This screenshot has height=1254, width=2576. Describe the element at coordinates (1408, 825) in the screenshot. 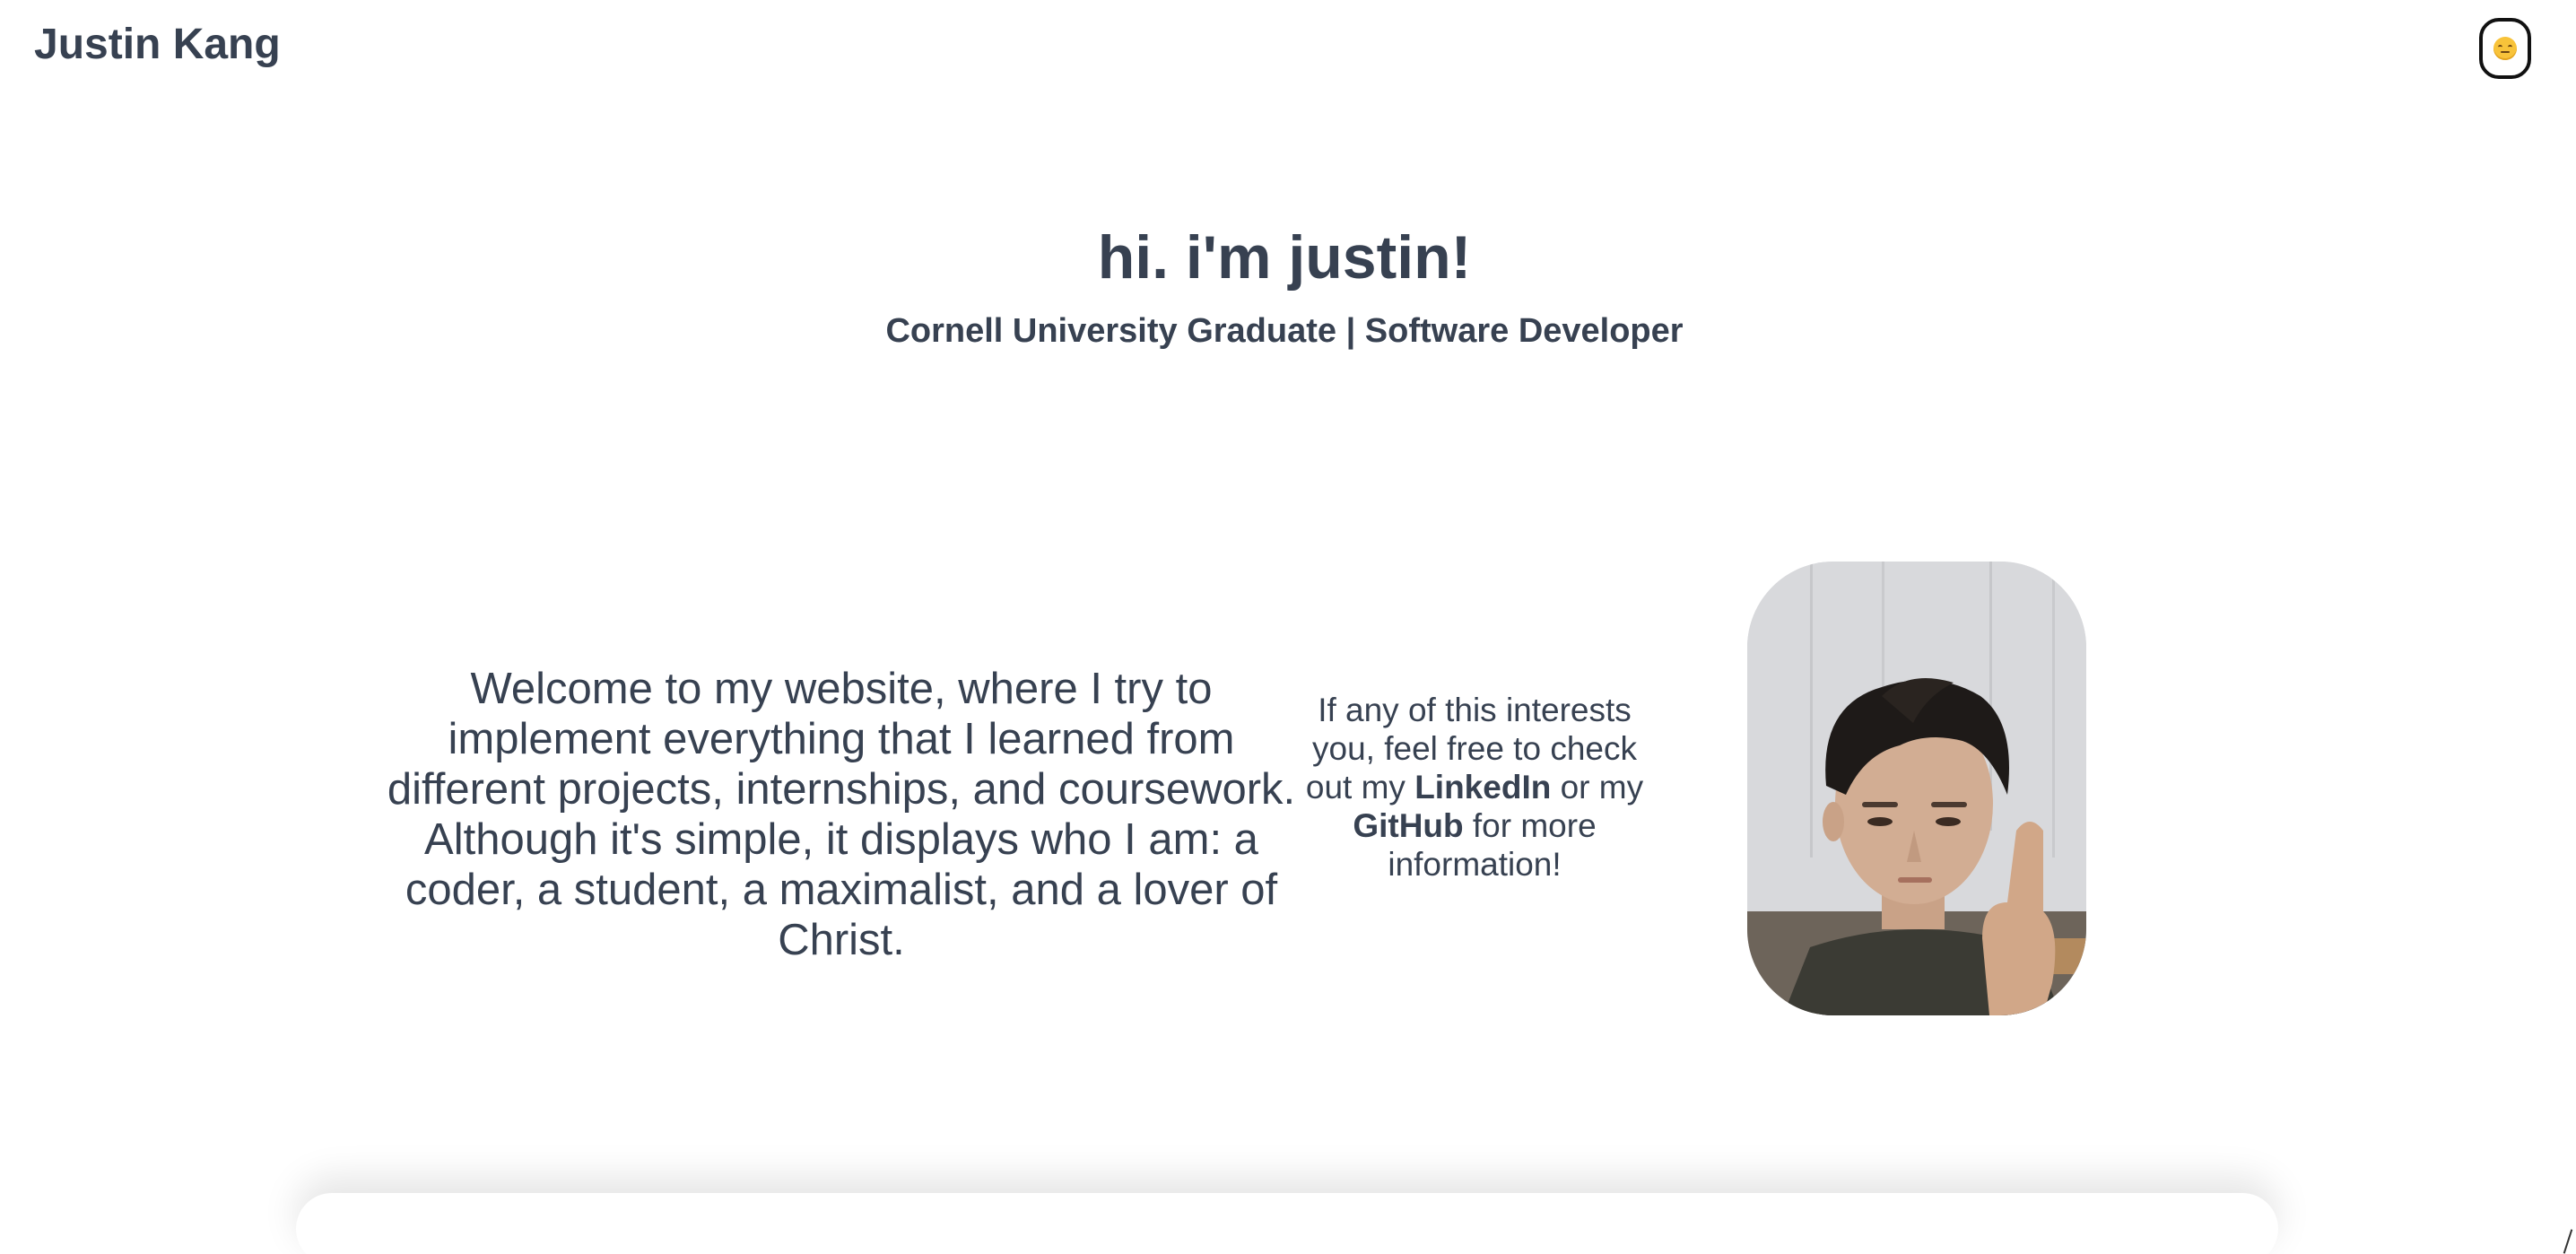

I see `github-link: GitHub` at that location.